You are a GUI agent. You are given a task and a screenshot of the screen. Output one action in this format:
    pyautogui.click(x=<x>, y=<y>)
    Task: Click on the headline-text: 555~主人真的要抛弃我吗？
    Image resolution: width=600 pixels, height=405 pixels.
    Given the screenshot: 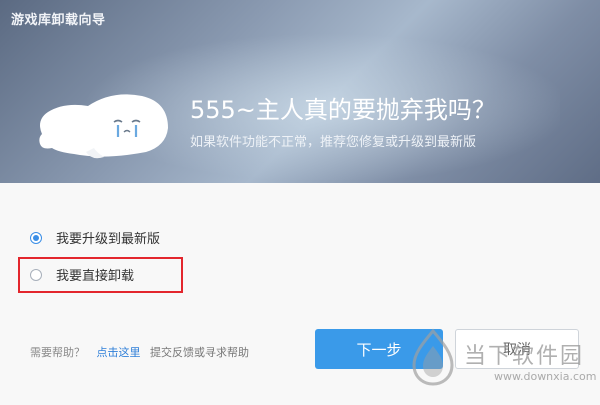 What is the action you would take?
    pyautogui.click(x=343, y=110)
    